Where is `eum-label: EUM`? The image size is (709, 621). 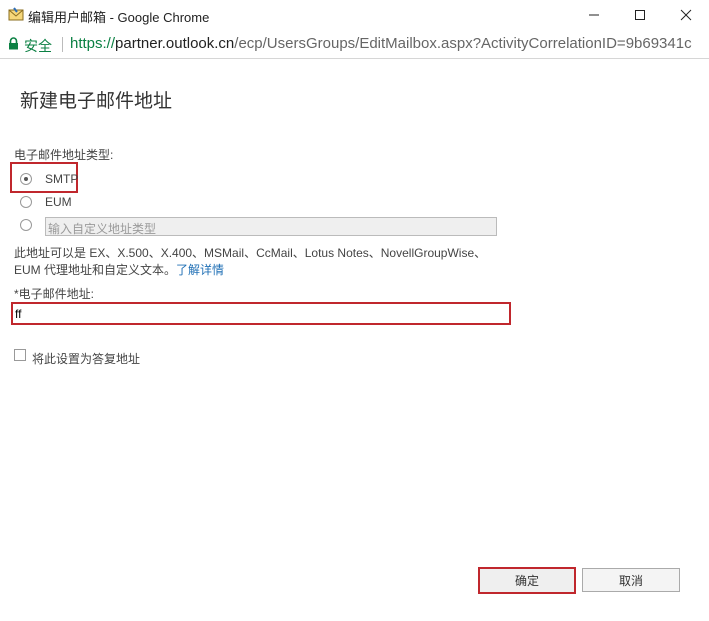 eum-label: EUM is located at coordinates (58, 202).